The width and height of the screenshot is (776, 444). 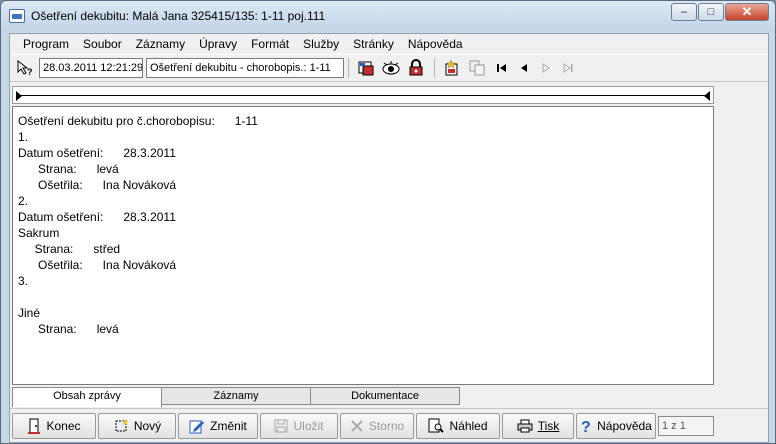 What do you see at coordinates (25, 68) in the screenshot?
I see `help-cursor-icon: ?` at bounding box center [25, 68].